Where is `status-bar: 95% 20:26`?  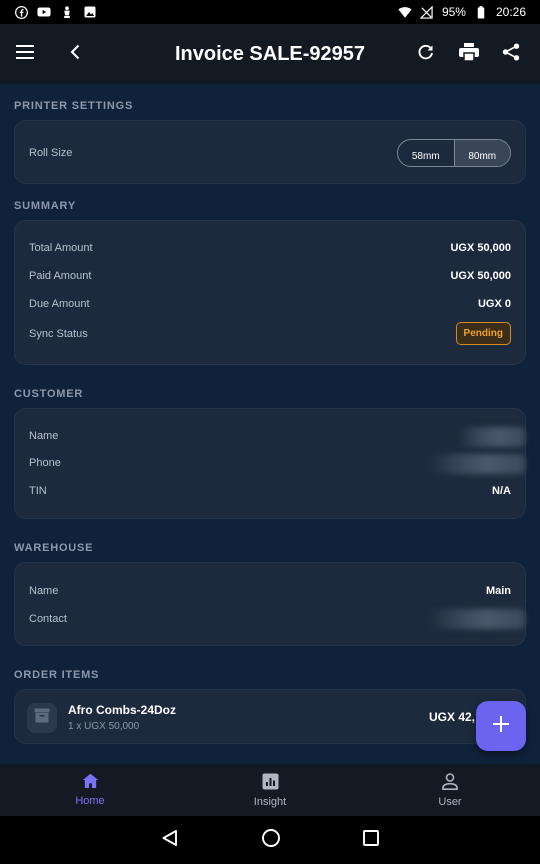
status-bar: 95% 20:26 is located at coordinates (270, 12).